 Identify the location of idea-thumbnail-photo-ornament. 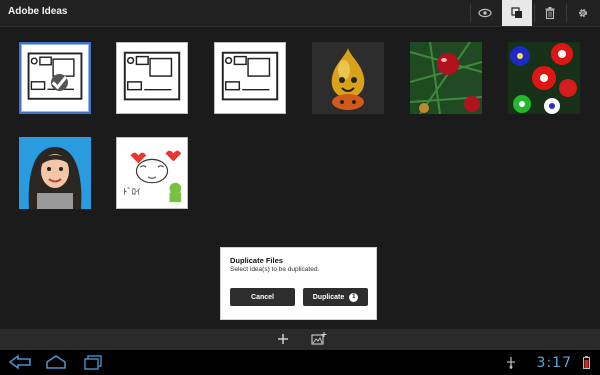
(446, 78).